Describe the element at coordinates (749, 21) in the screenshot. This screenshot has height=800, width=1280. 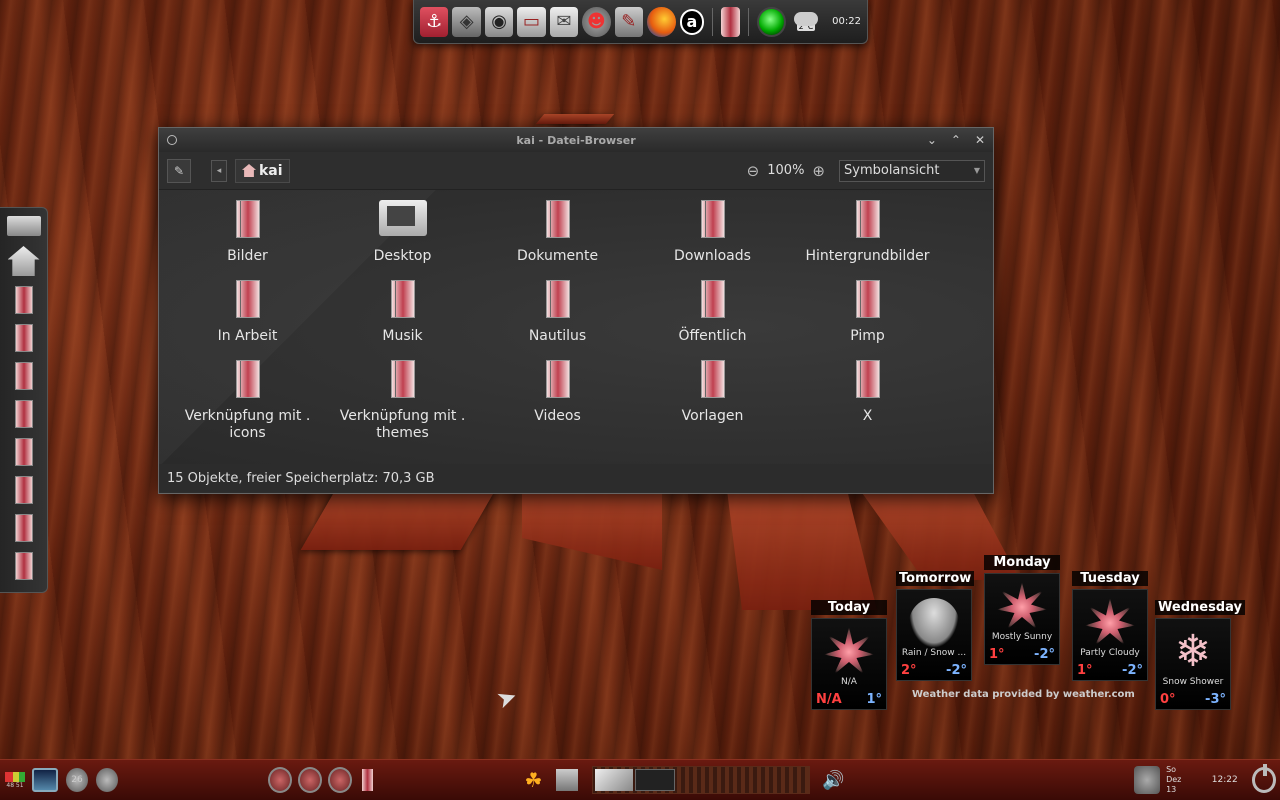
I see `dock-separator` at that location.